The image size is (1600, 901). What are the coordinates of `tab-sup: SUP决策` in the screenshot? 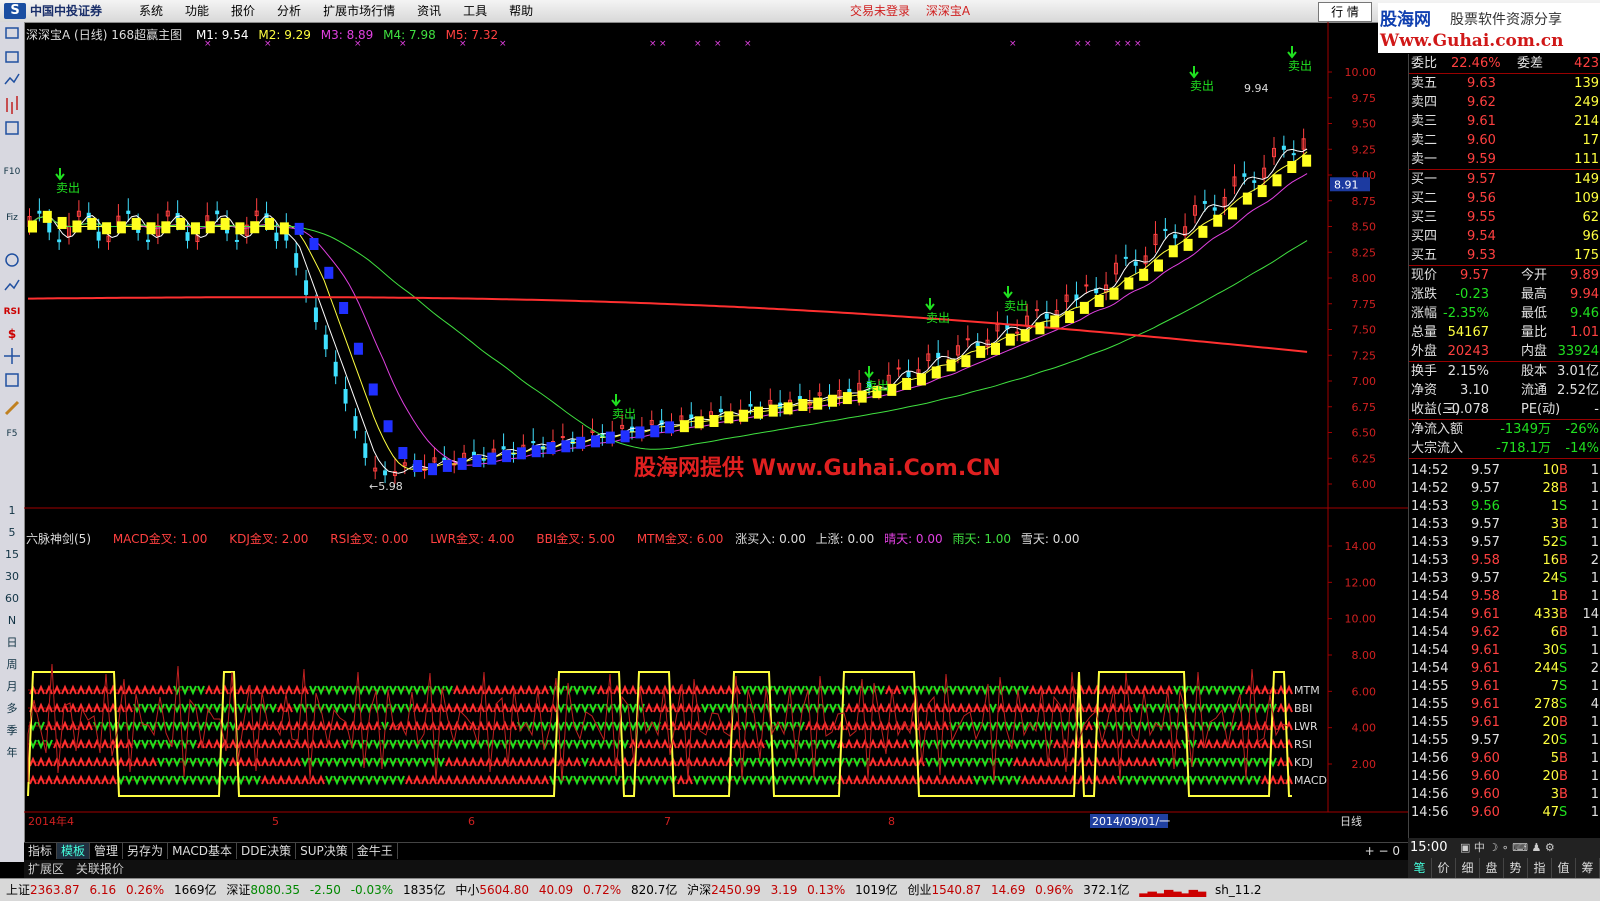 It's located at (324, 851).